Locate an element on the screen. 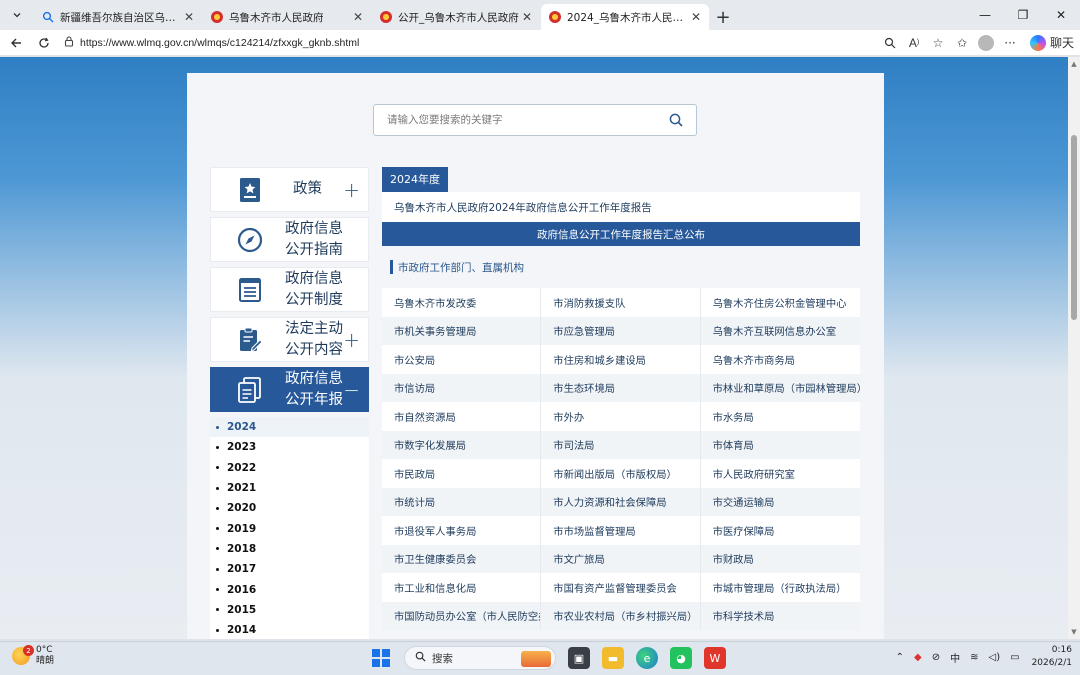  search-icon is located at coordinates (676, 120).